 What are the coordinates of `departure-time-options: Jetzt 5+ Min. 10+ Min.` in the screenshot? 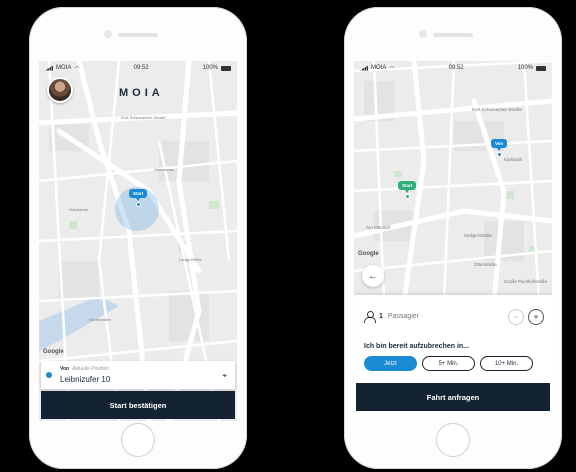 It's located at (448, 363).